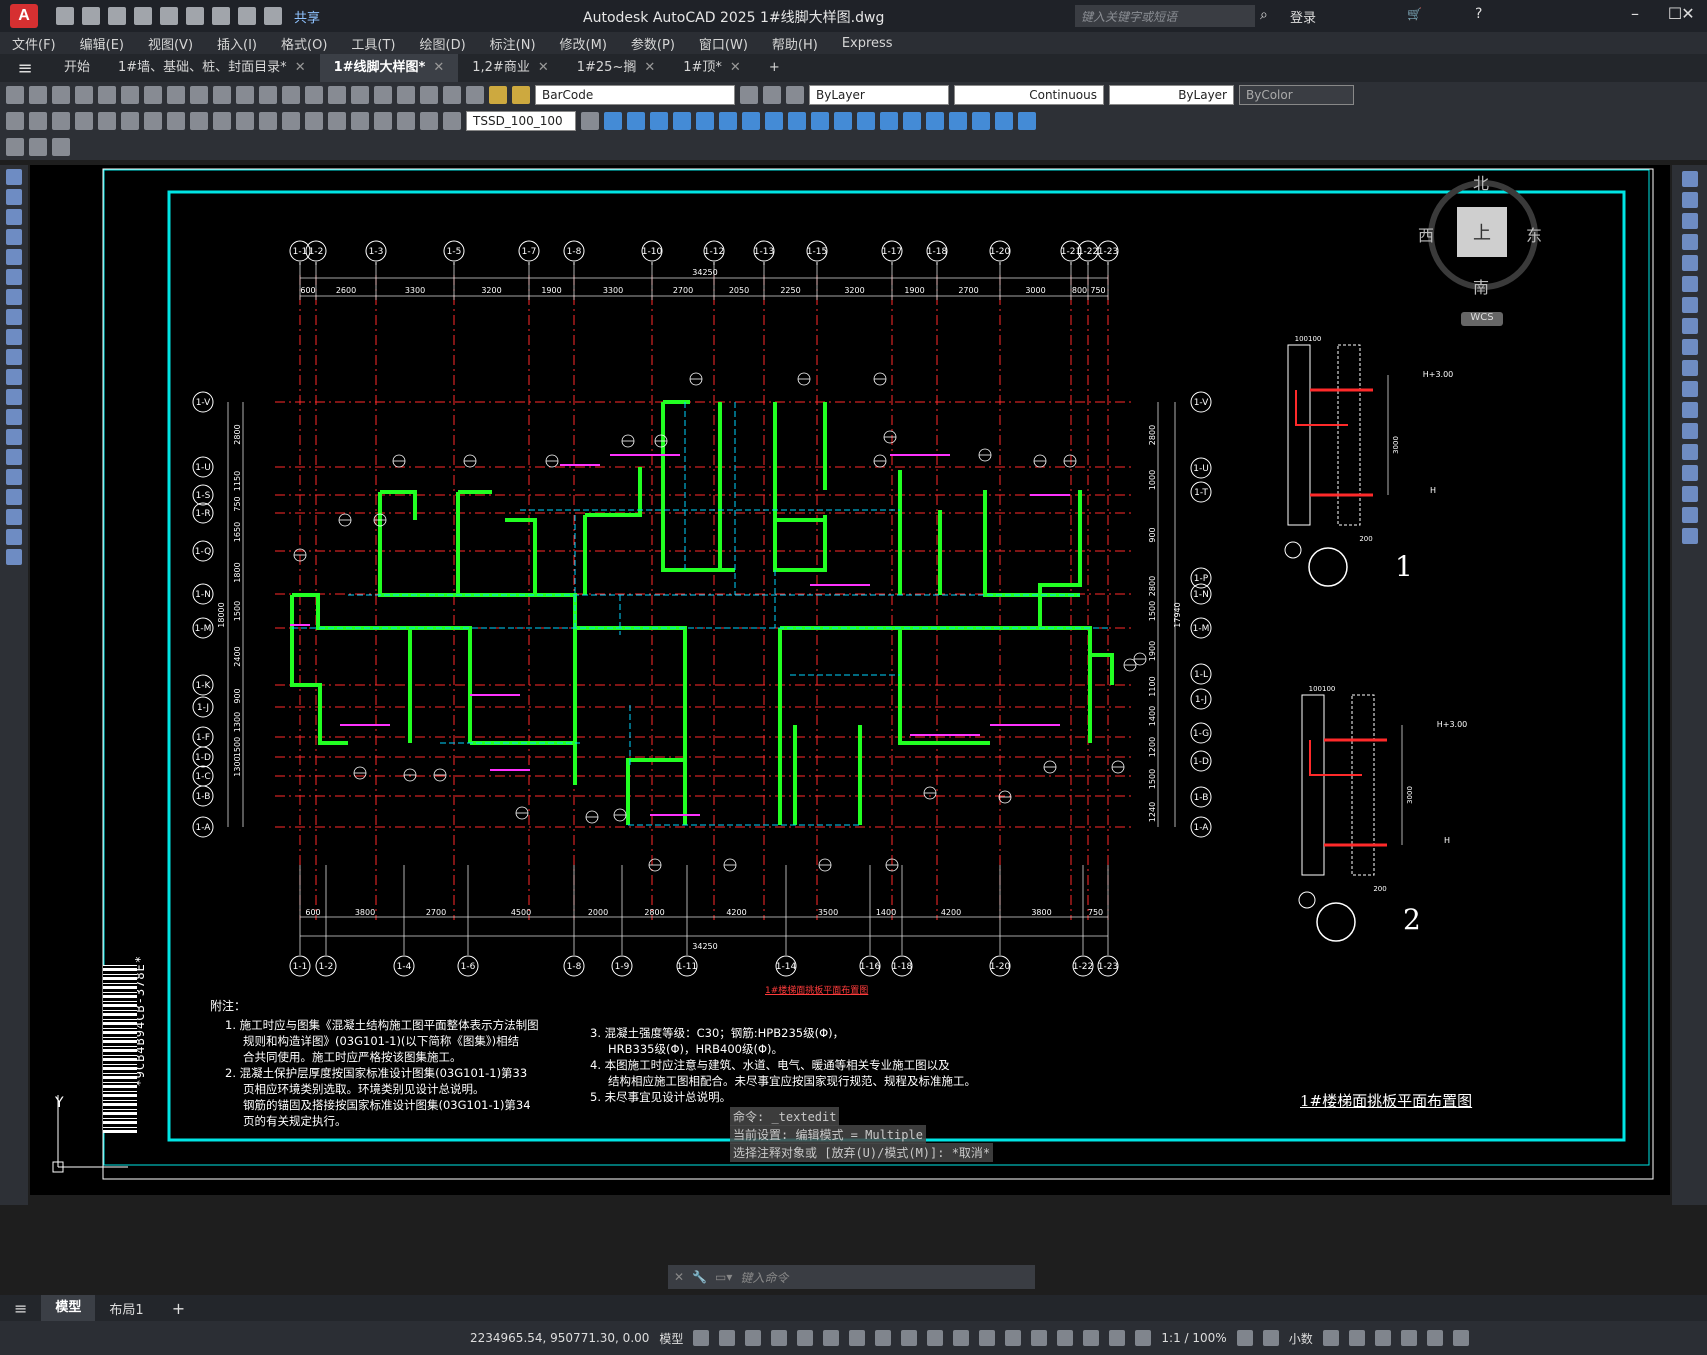  I want to click on autocad-logo-icon: A, so click(24, 16).